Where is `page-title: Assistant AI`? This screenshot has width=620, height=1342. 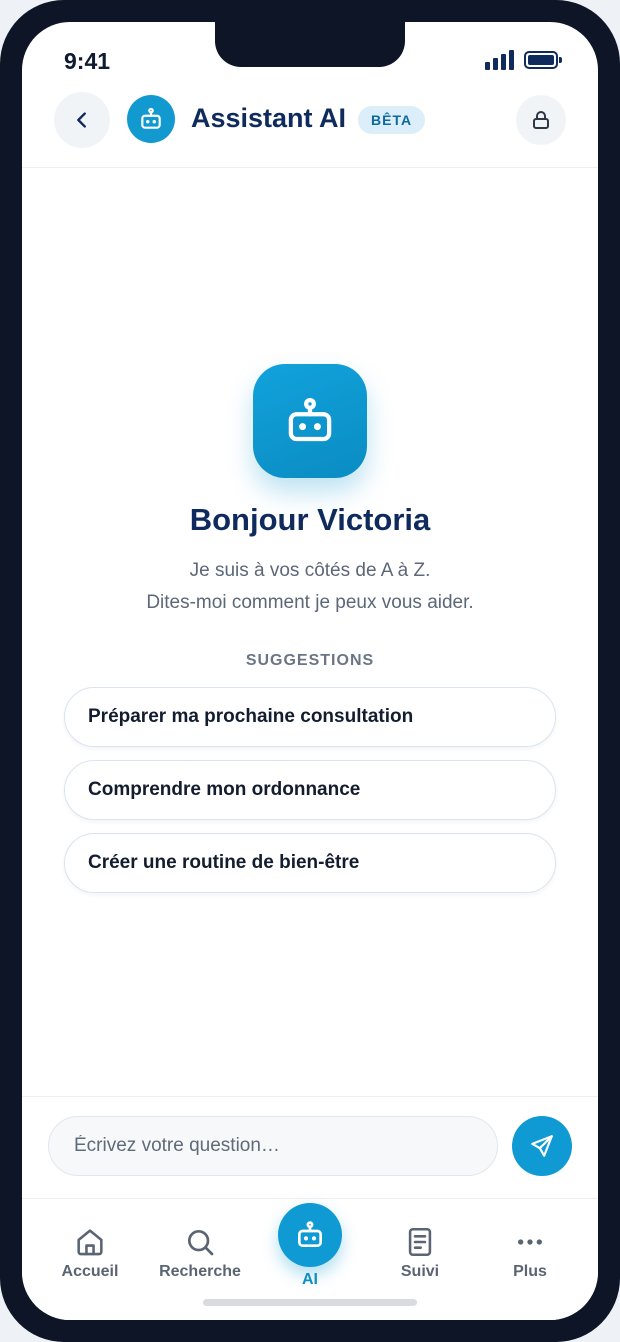
page-title: Assistant AI is located at coordinates (269, 118).